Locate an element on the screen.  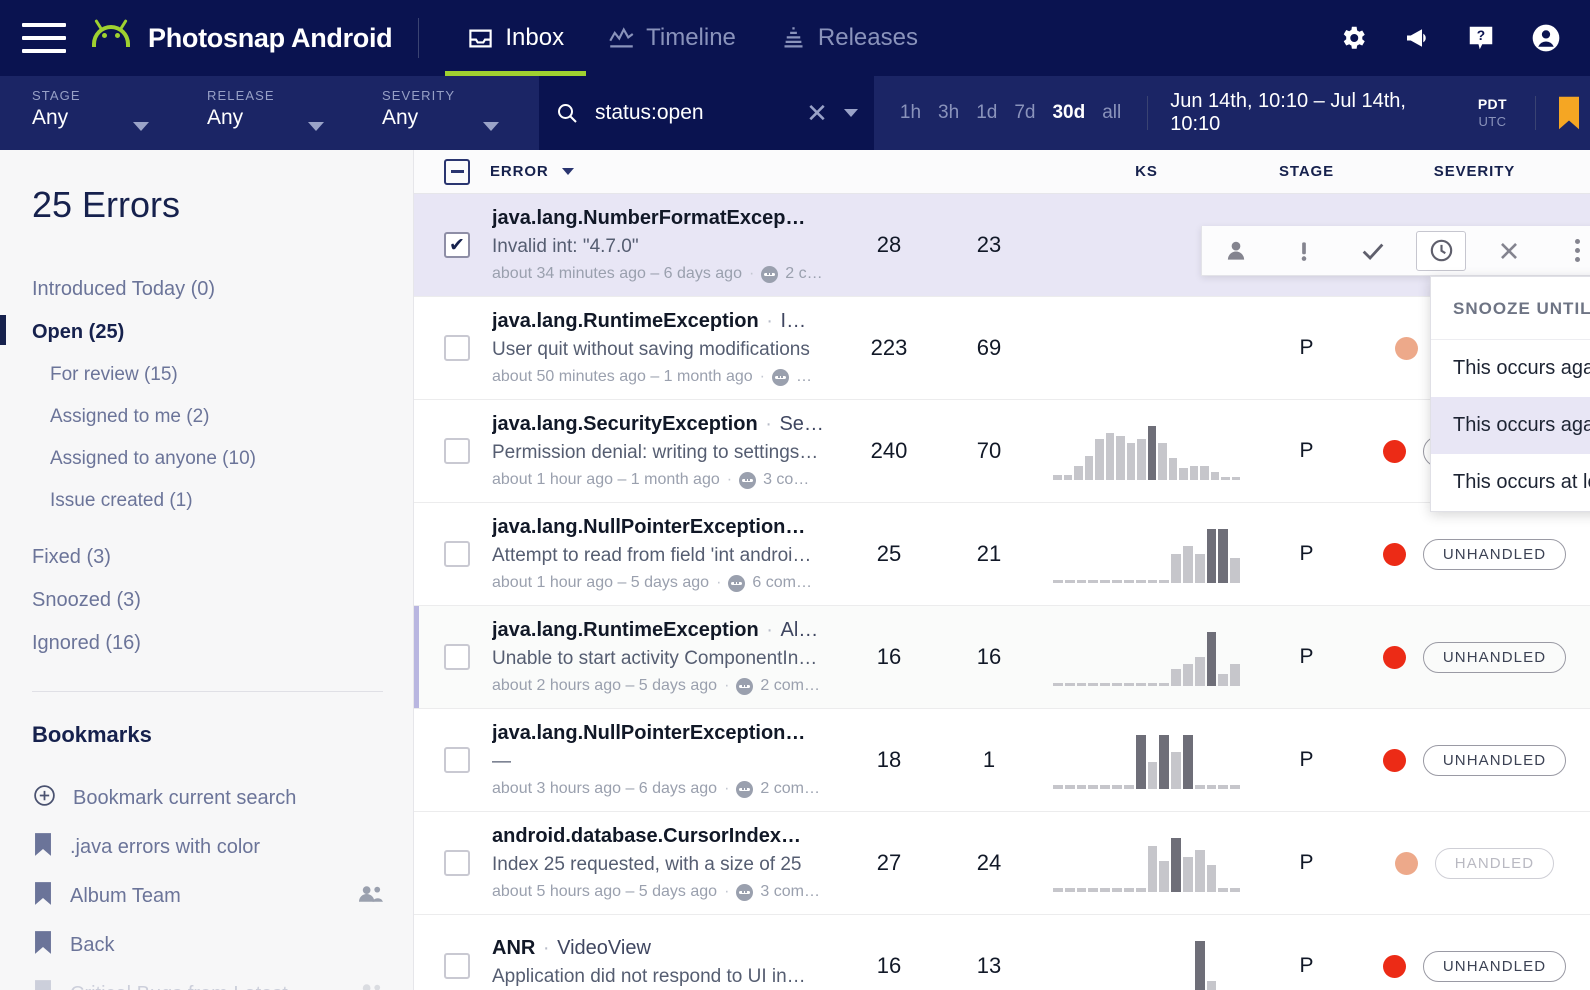
range-1h: 1h is located at coordinates (910, 113).